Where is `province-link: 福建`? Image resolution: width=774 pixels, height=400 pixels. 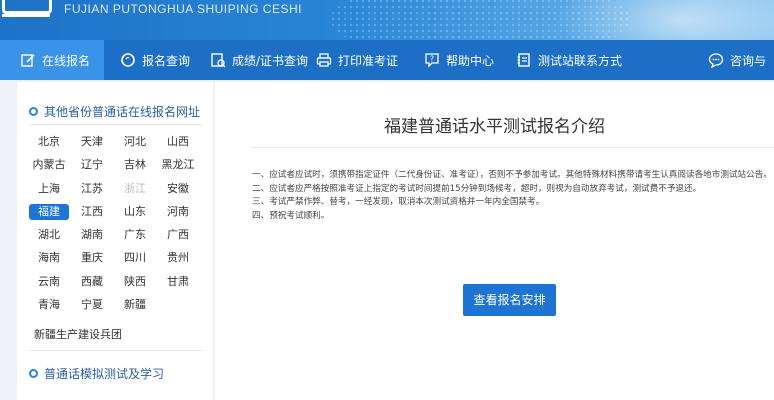 province-link: 福建 is located at coordinates (49, 211).